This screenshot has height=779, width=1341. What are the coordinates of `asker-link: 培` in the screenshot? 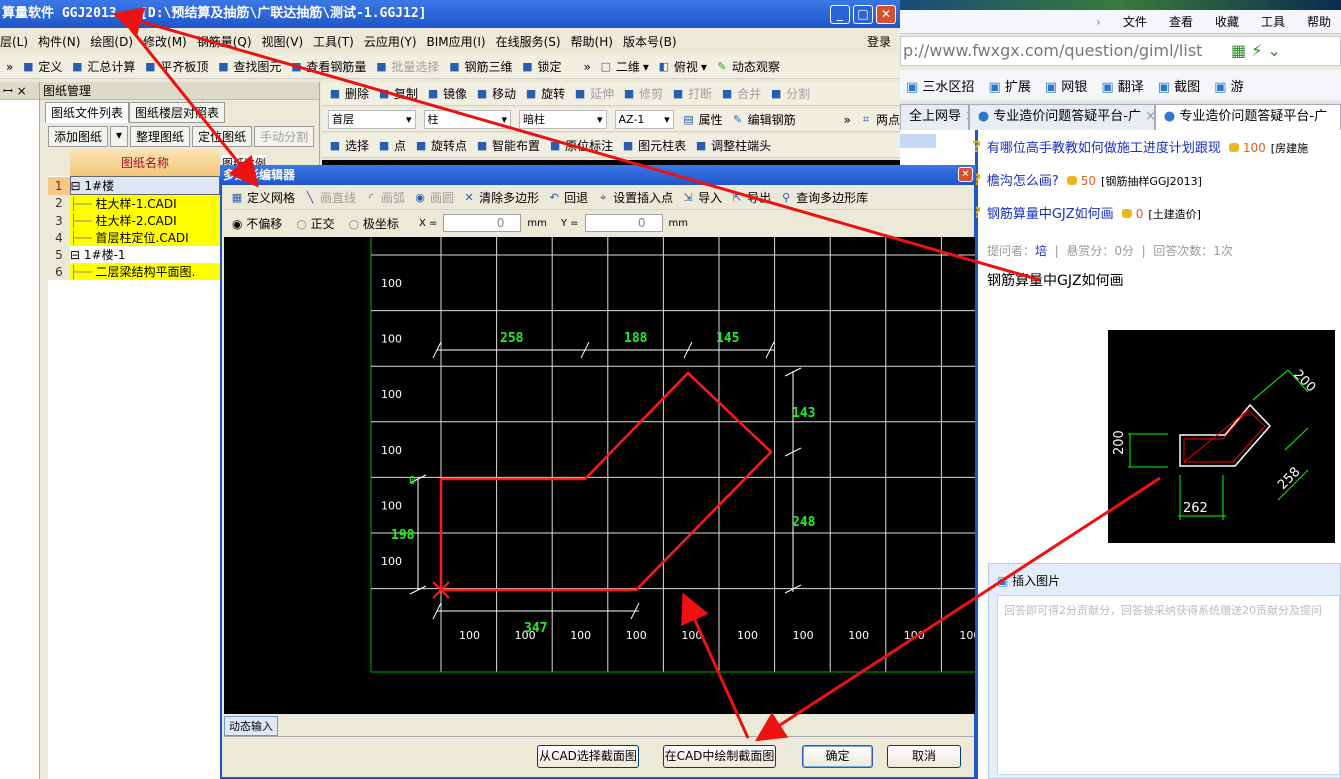 It's located at (1041, 251).